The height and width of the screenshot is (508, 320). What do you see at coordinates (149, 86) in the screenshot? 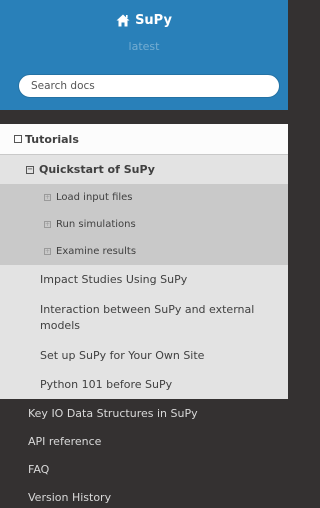
I see `search-input` at bounding box center [149, 86].